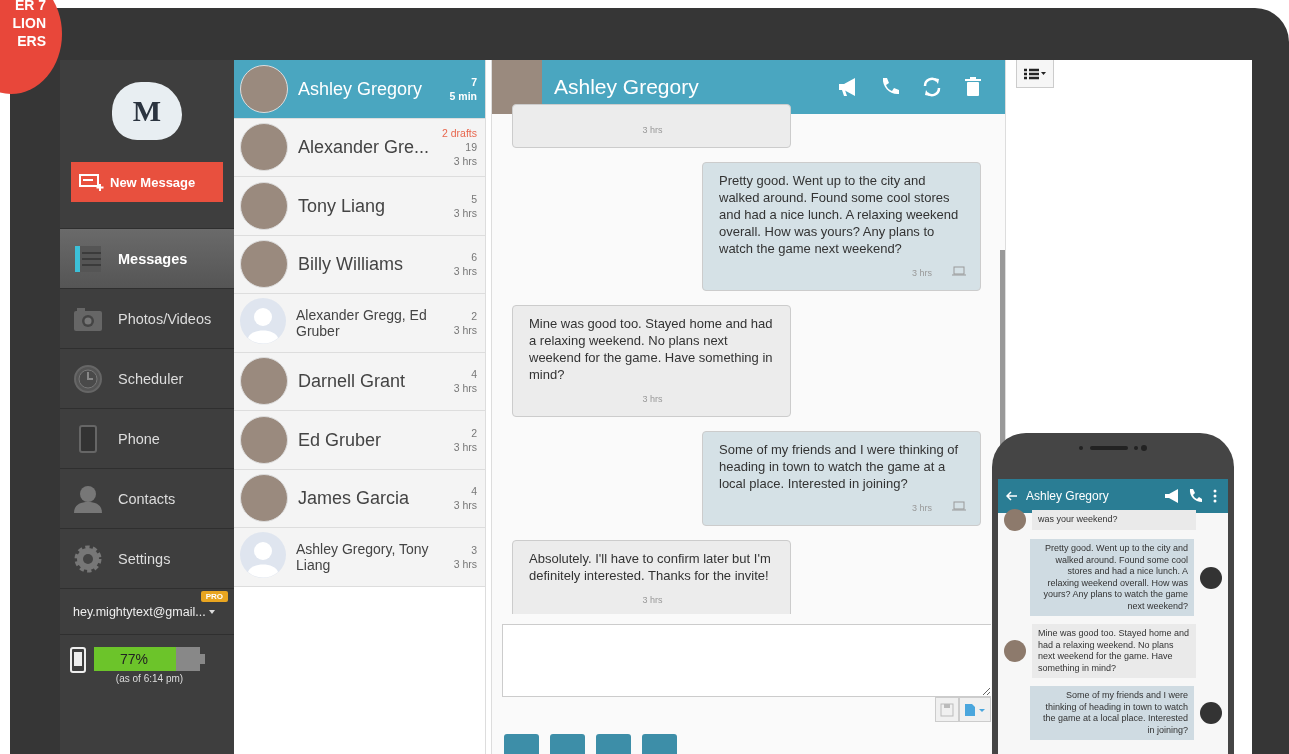 The height and width of the screenshot is (754, 1289). Describe the element at coordinates (147, 438) in the screenshot. I see `nav-item: Phone` at that location.